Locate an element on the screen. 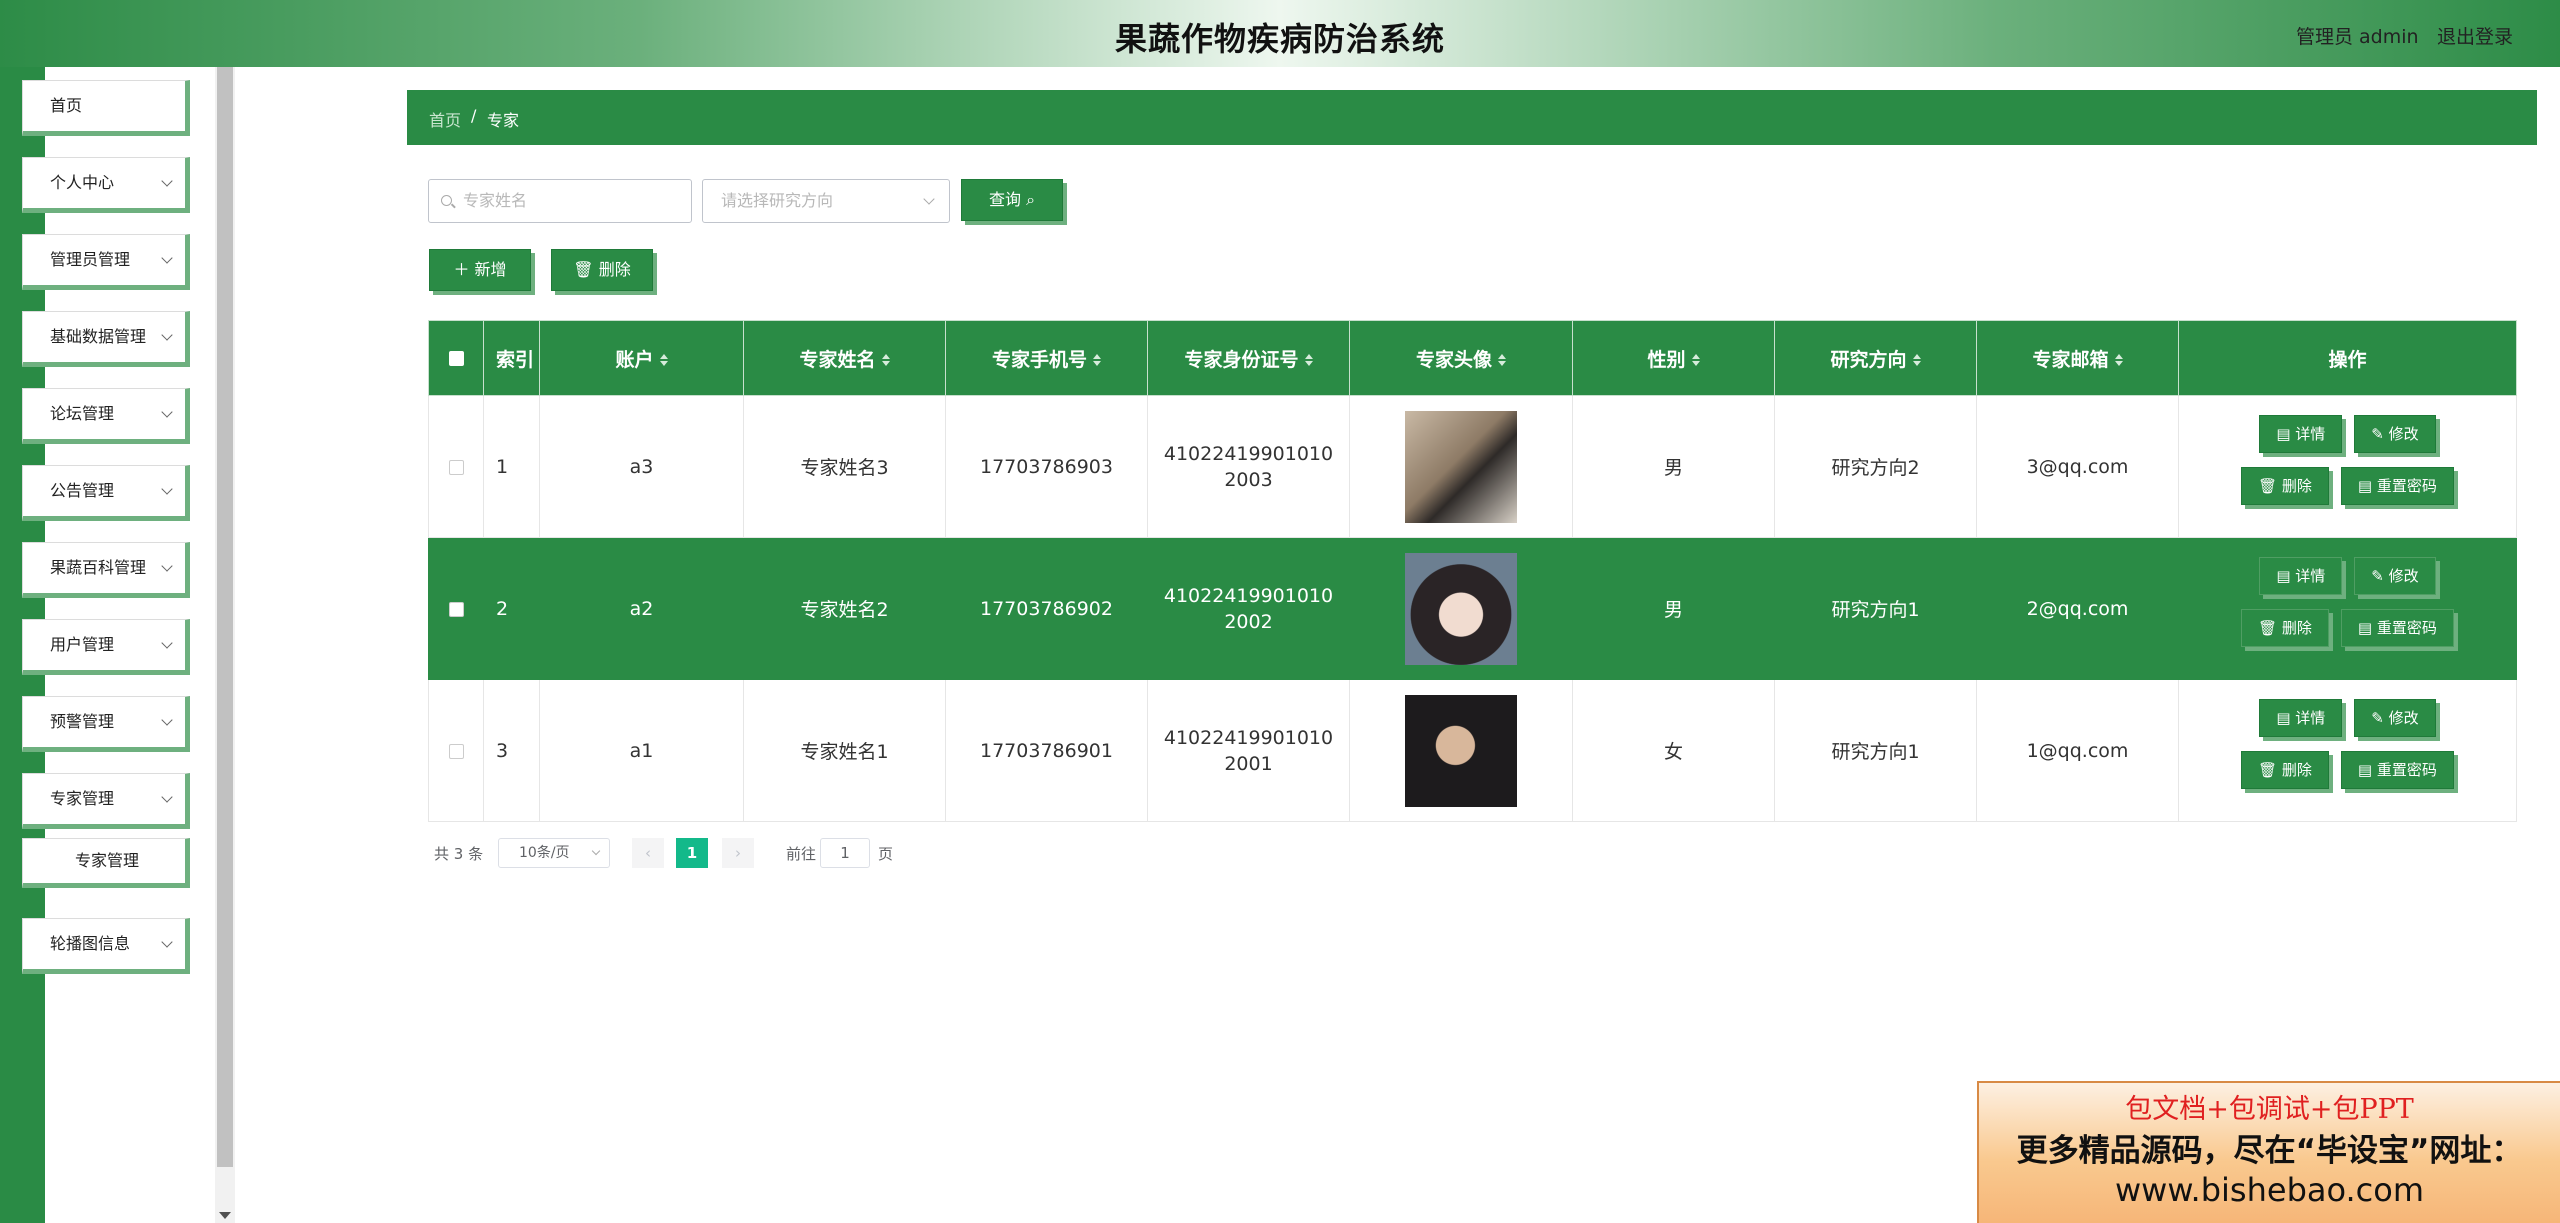 This screenshot has width=2560, height=1223. select-all-checkbox is located at coordinates (456, 358).